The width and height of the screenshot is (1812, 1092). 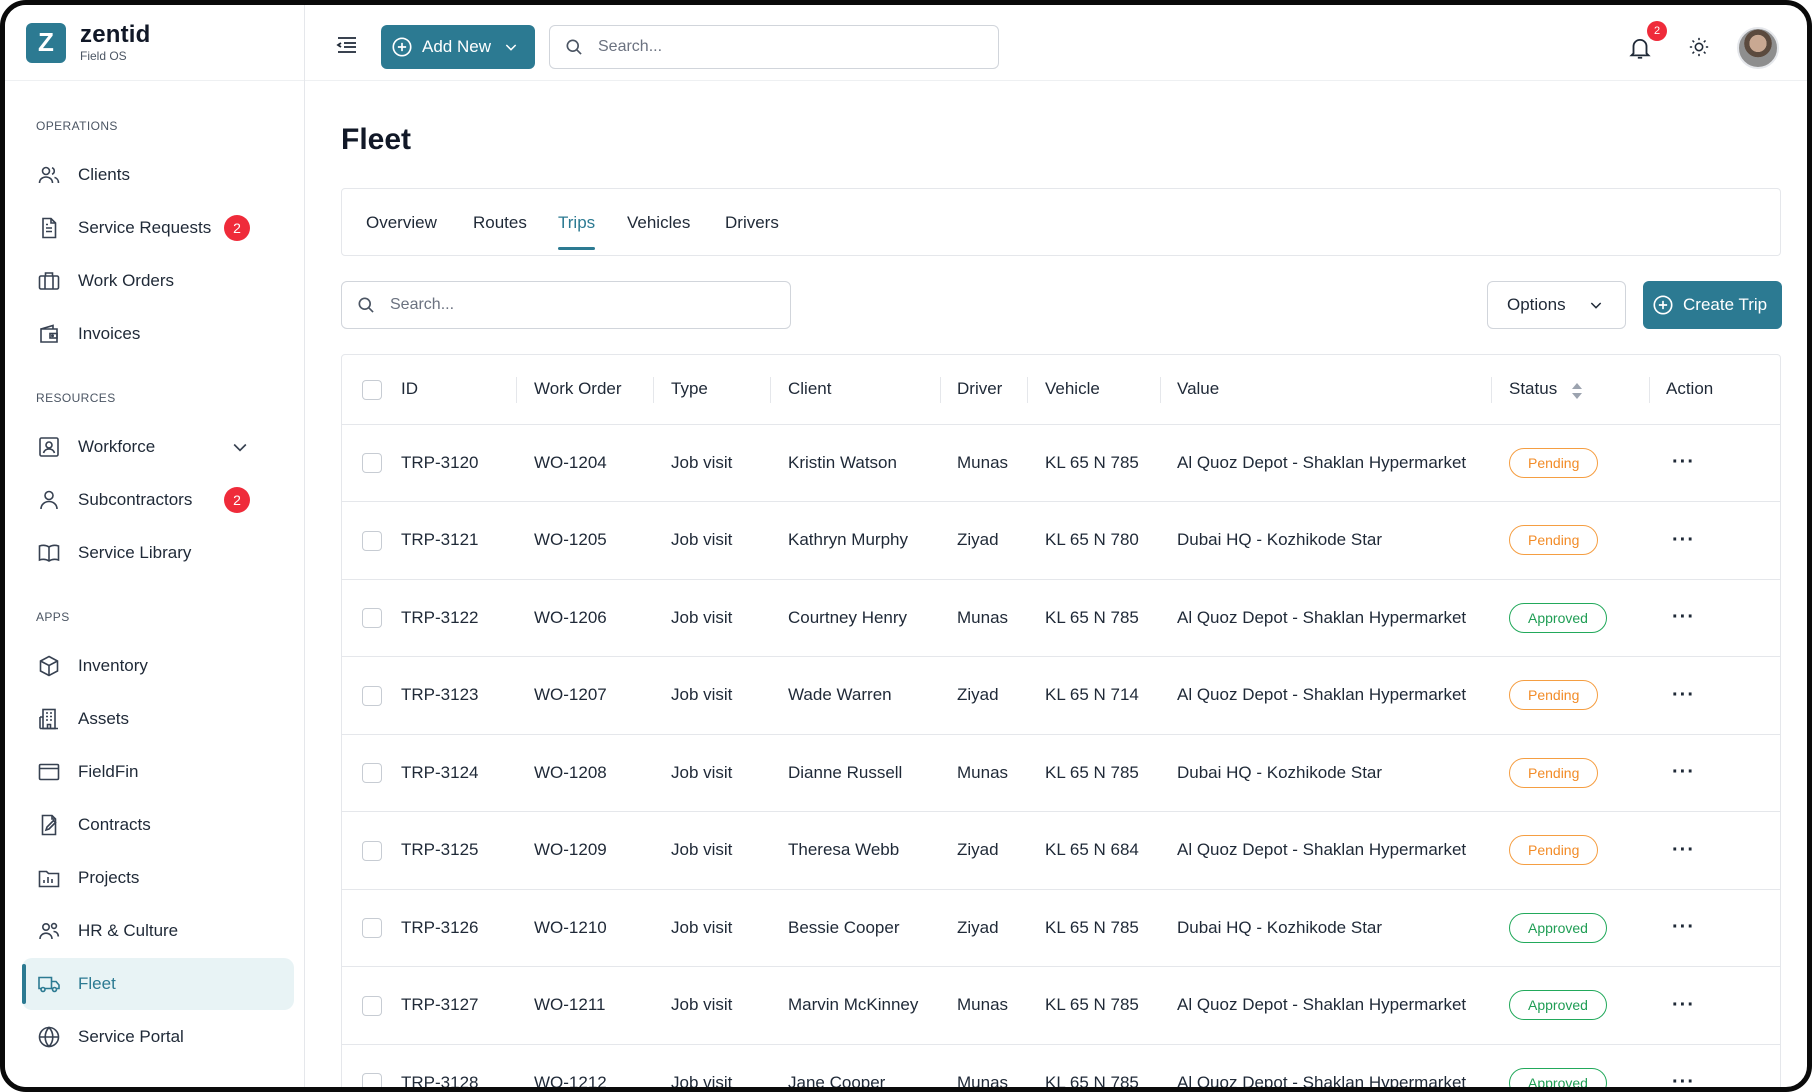 I want to click on column-header-vehicle: Vehicle, so click(x=1093, y=389).